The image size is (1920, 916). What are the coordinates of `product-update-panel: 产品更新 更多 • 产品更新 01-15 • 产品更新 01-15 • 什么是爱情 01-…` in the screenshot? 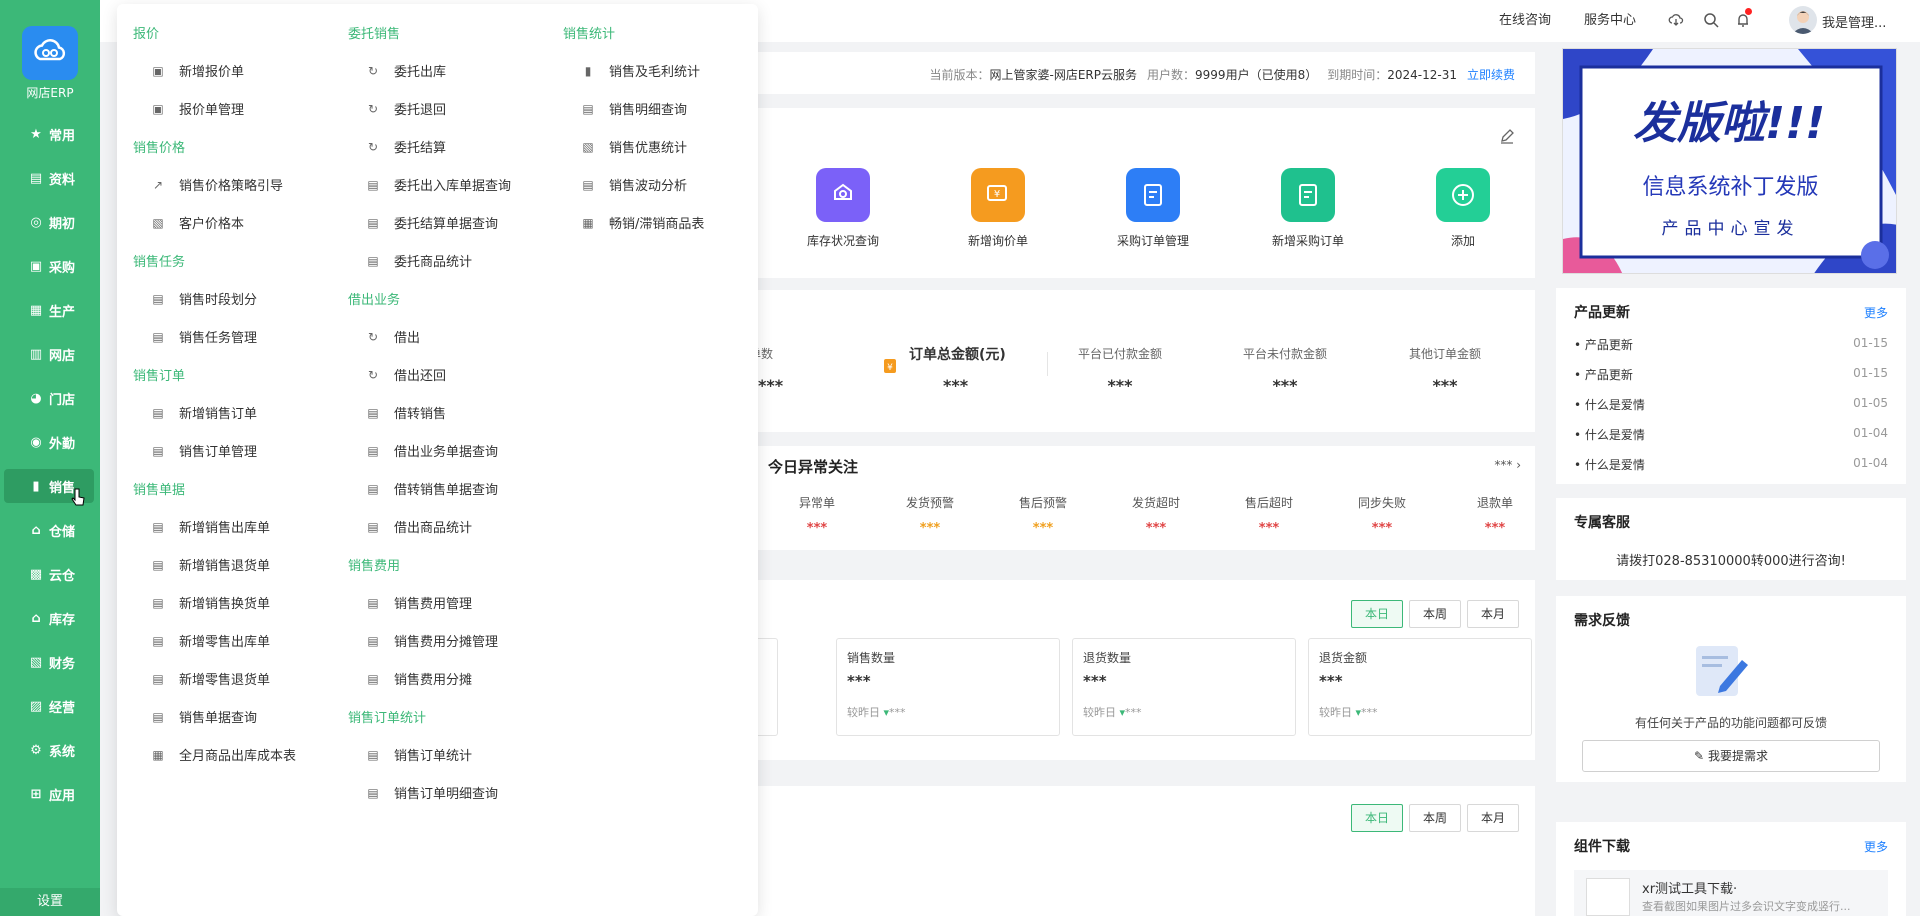 It's located at (1731, 386).